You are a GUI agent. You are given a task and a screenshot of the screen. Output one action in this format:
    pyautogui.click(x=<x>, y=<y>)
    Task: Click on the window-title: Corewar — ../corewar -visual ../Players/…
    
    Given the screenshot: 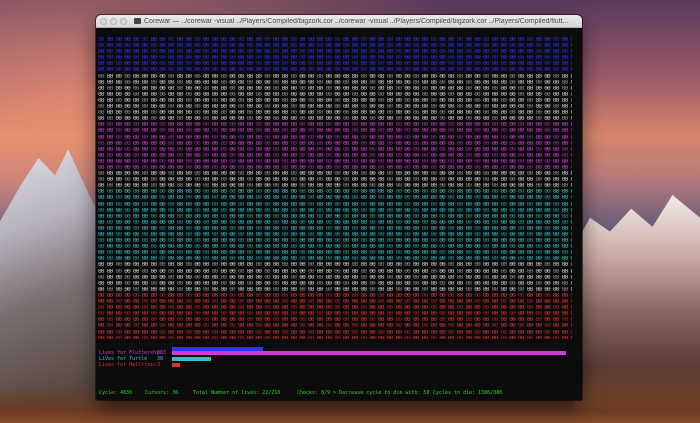 What is the action you would take?
    pyautogui.click(x=356, y=21)
    